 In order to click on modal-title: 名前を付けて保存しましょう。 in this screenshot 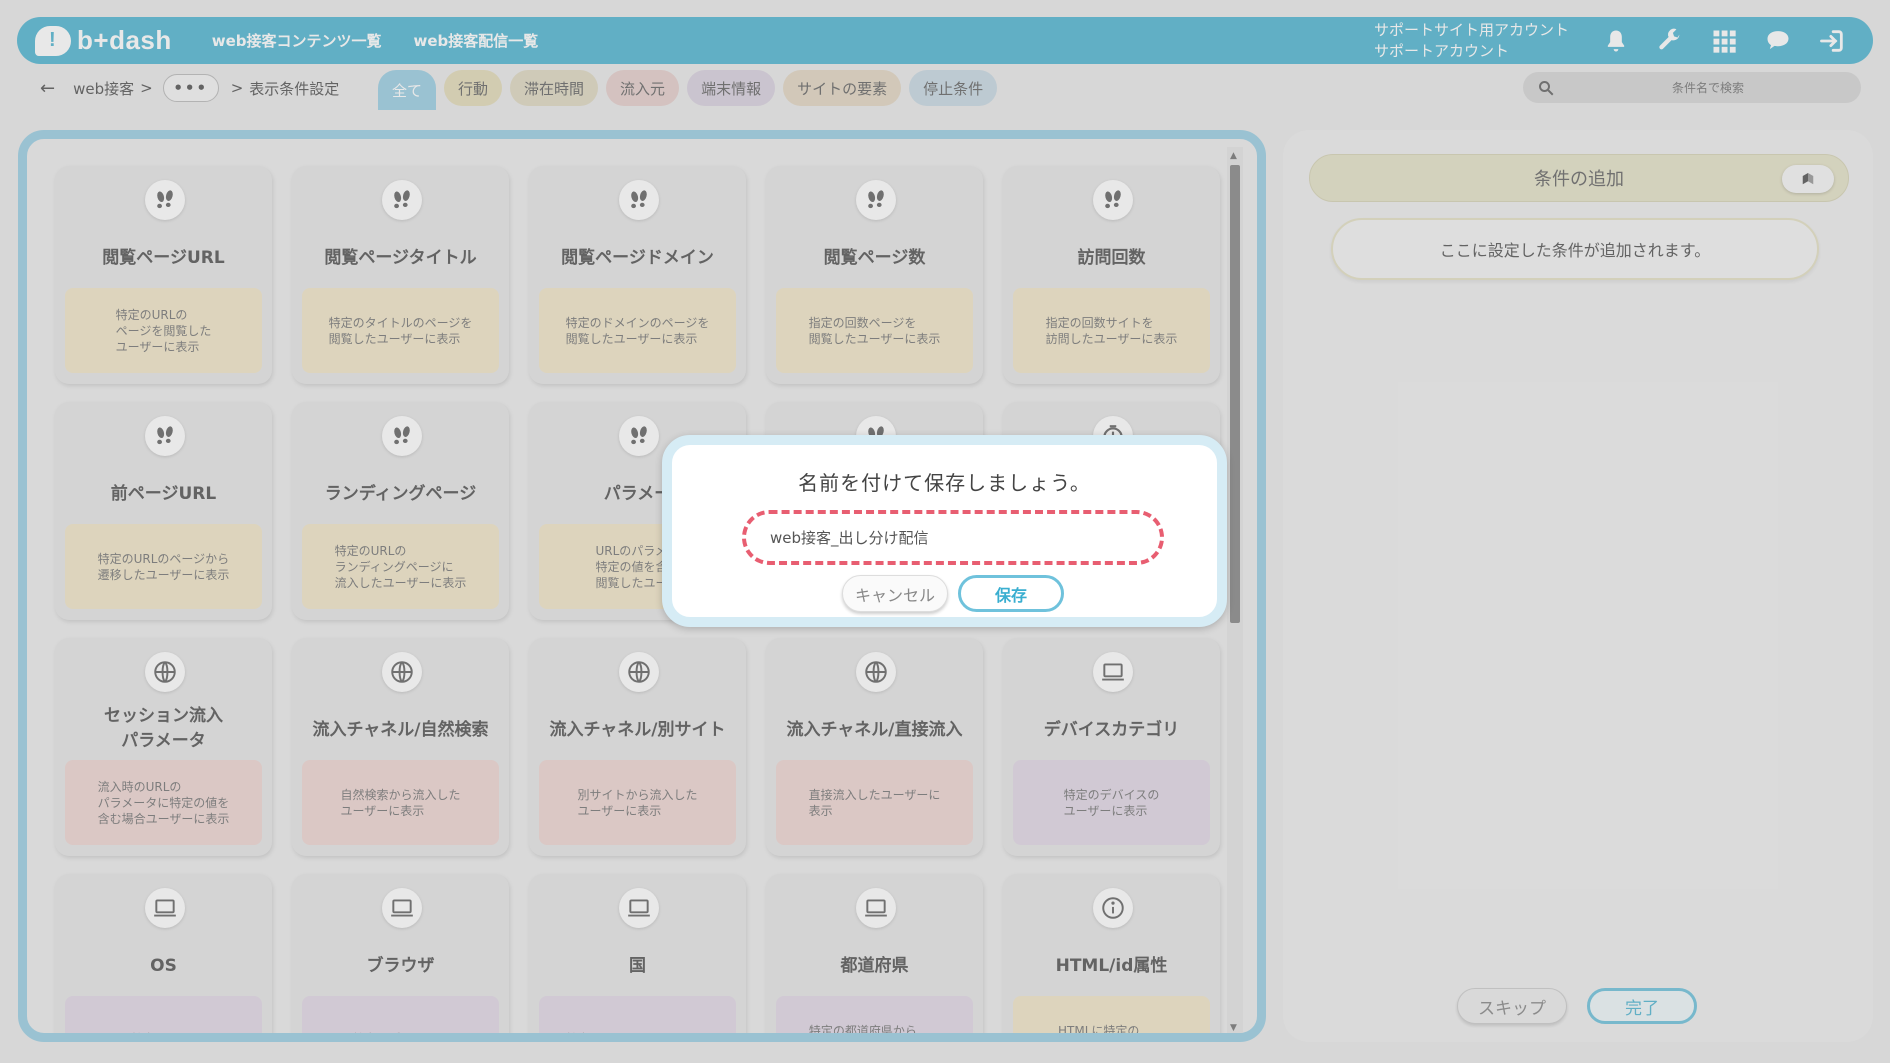, I will do `click(944, 483)`.